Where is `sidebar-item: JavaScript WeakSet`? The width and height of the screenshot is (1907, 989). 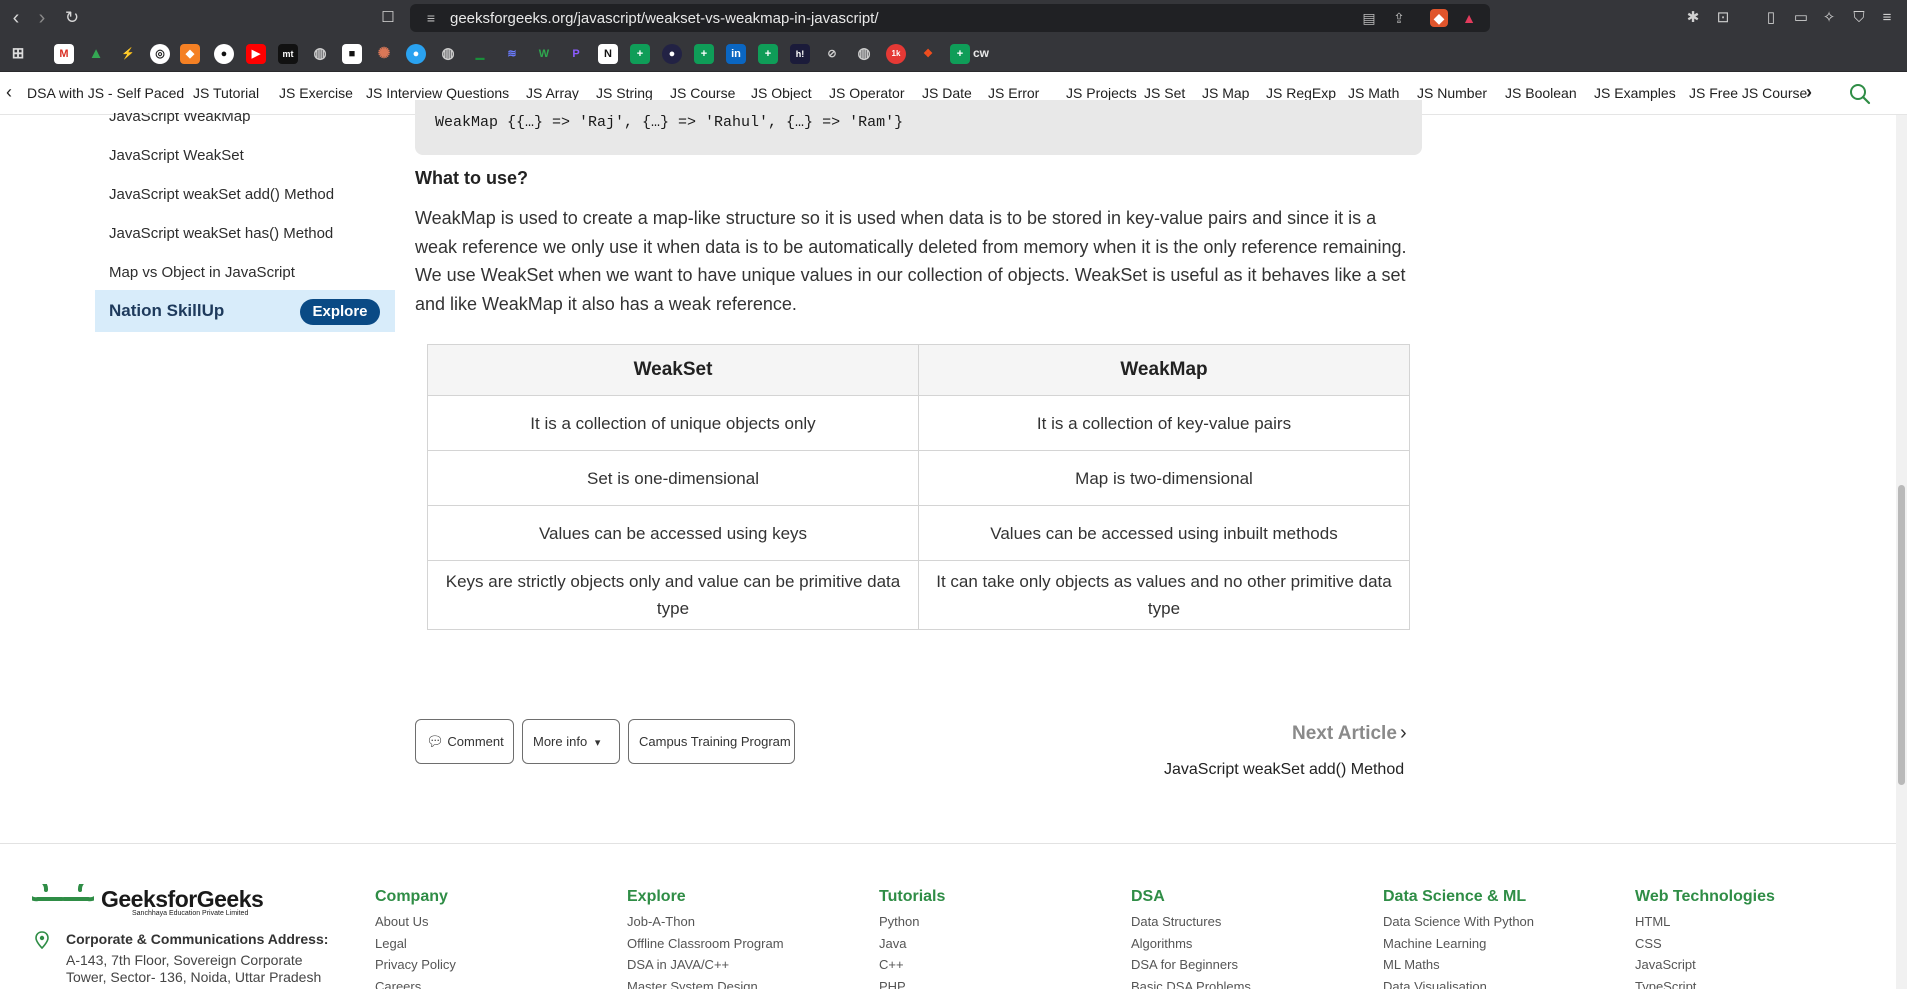
sidebar-item: JavaScript WeakSet is located at coordinates (176, 155).